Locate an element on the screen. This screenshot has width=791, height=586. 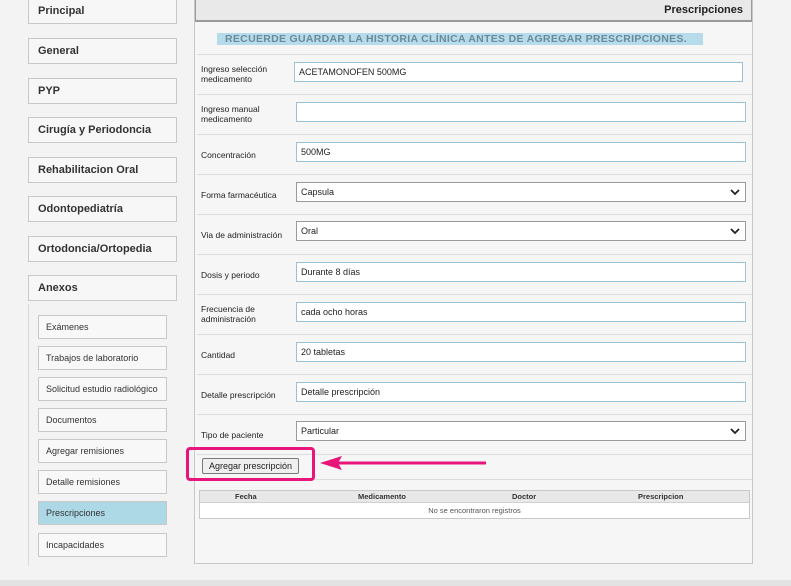
row-concentracion: Concentración 500MG is located at coordinates (474, 154).